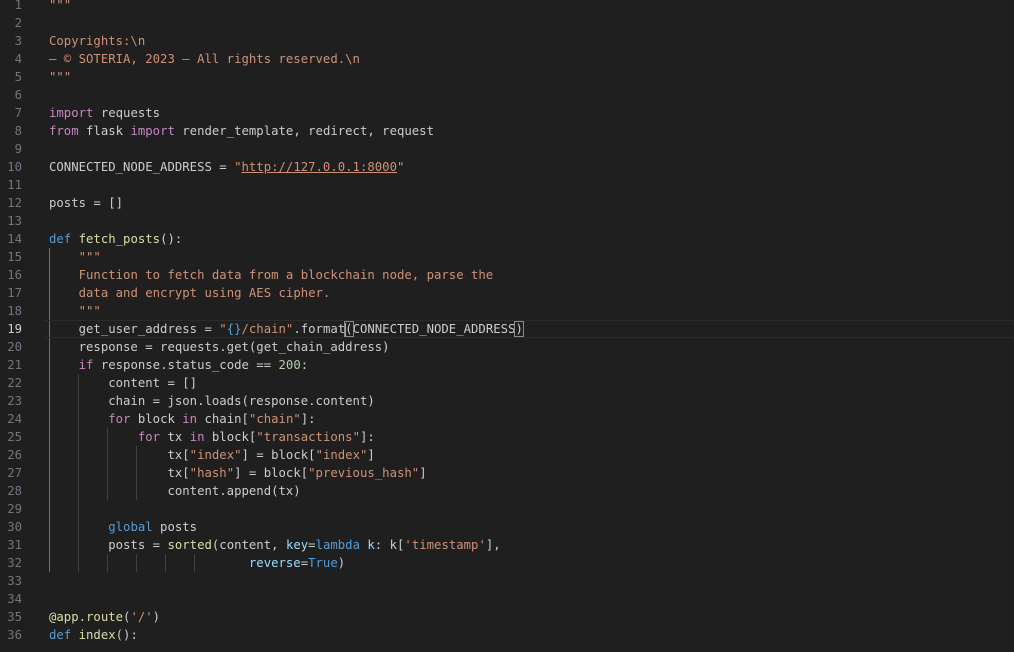 The image size is (1014, 652). I want to click on code-token: block[, so click(230, 437).